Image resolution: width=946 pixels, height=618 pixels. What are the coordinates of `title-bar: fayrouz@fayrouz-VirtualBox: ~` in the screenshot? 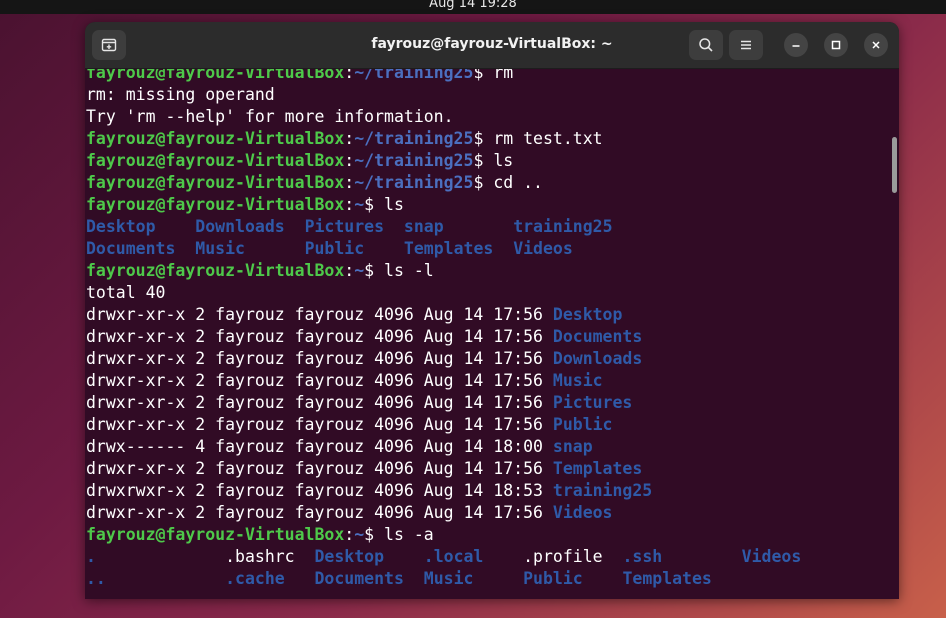 It's located at (492, 45).